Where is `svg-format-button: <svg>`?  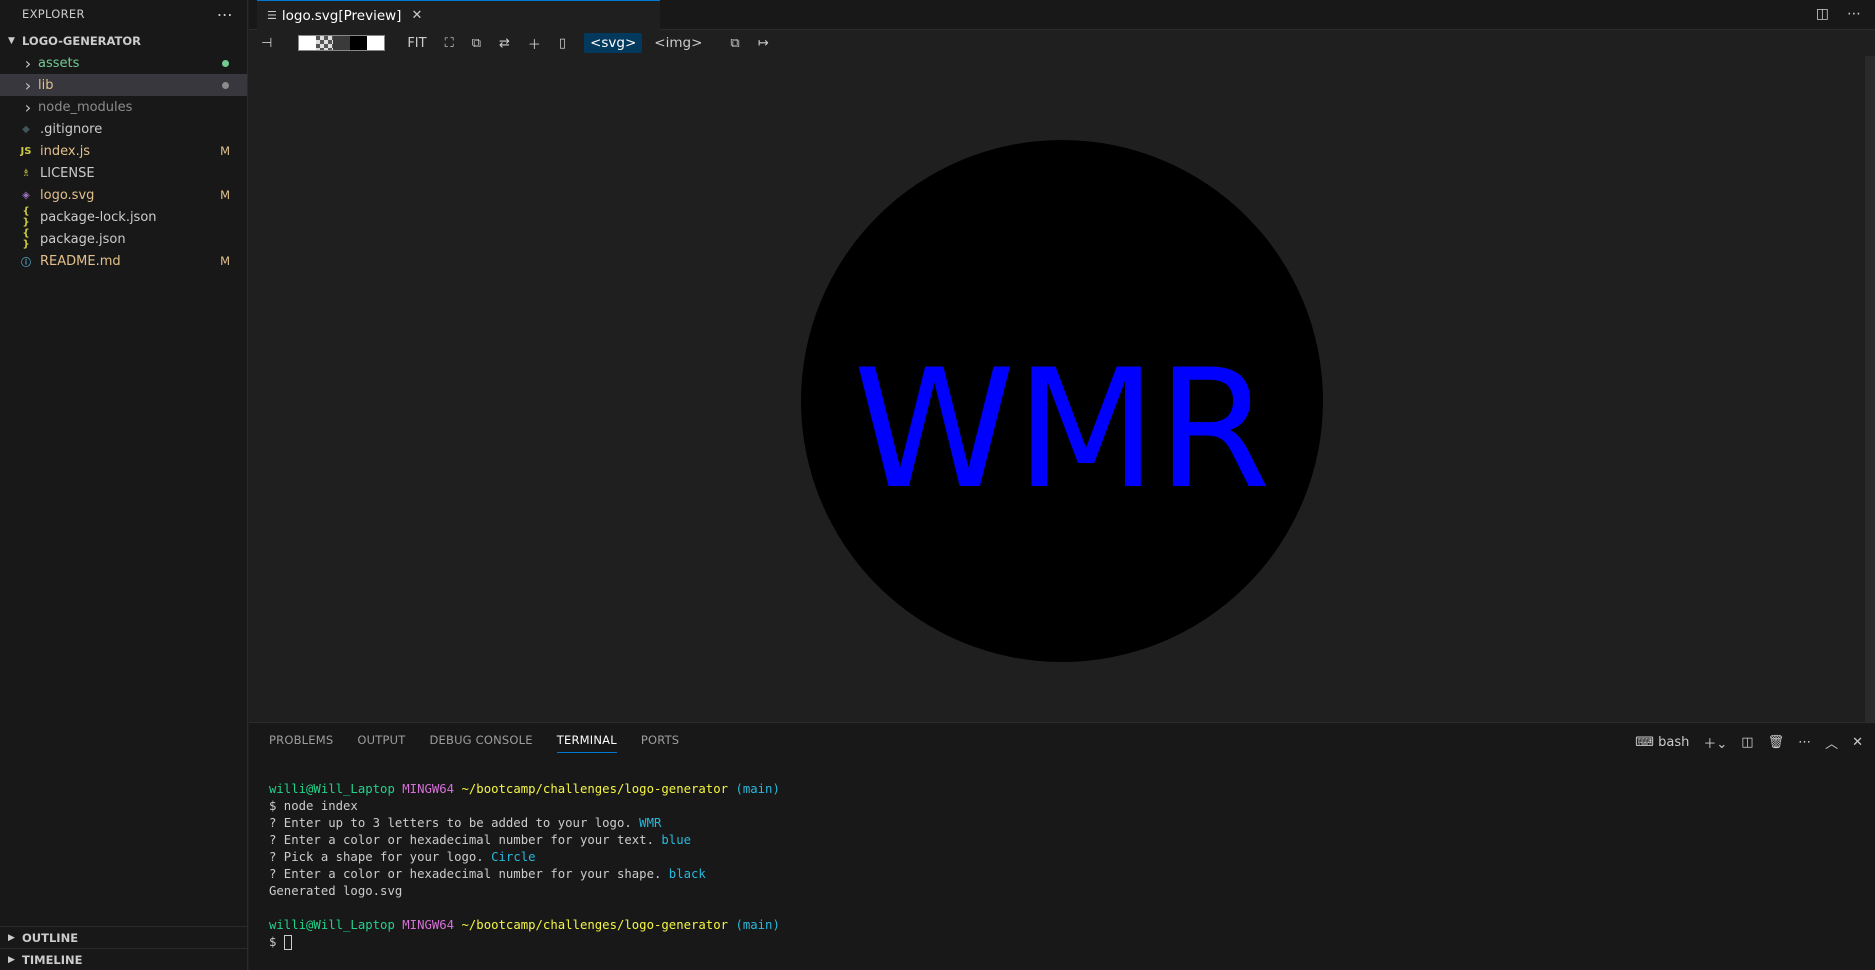
svg-format-button: <svg> is located at coordinates (613, 43).